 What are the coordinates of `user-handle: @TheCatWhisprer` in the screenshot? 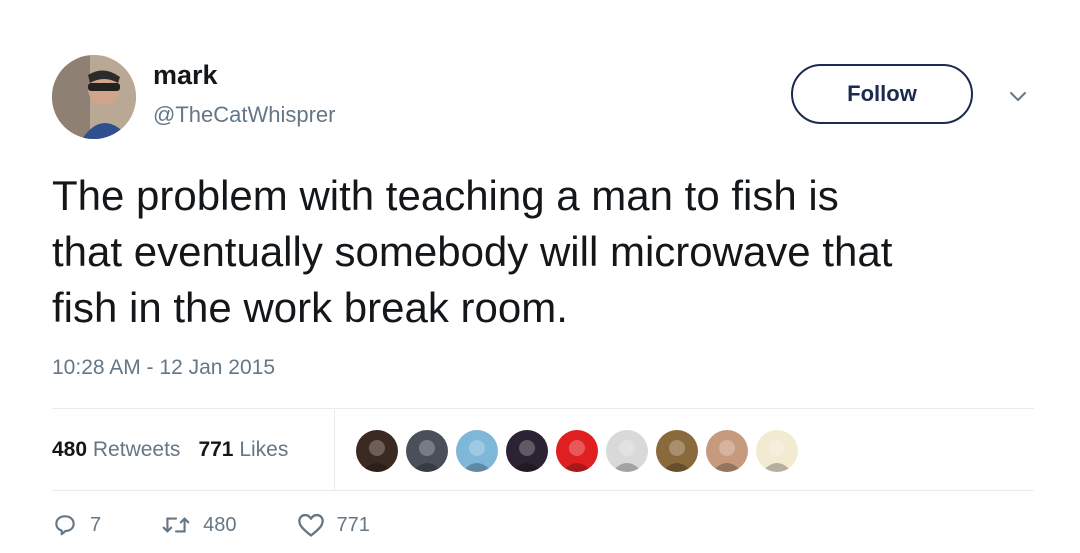 It's located at (244, 115).